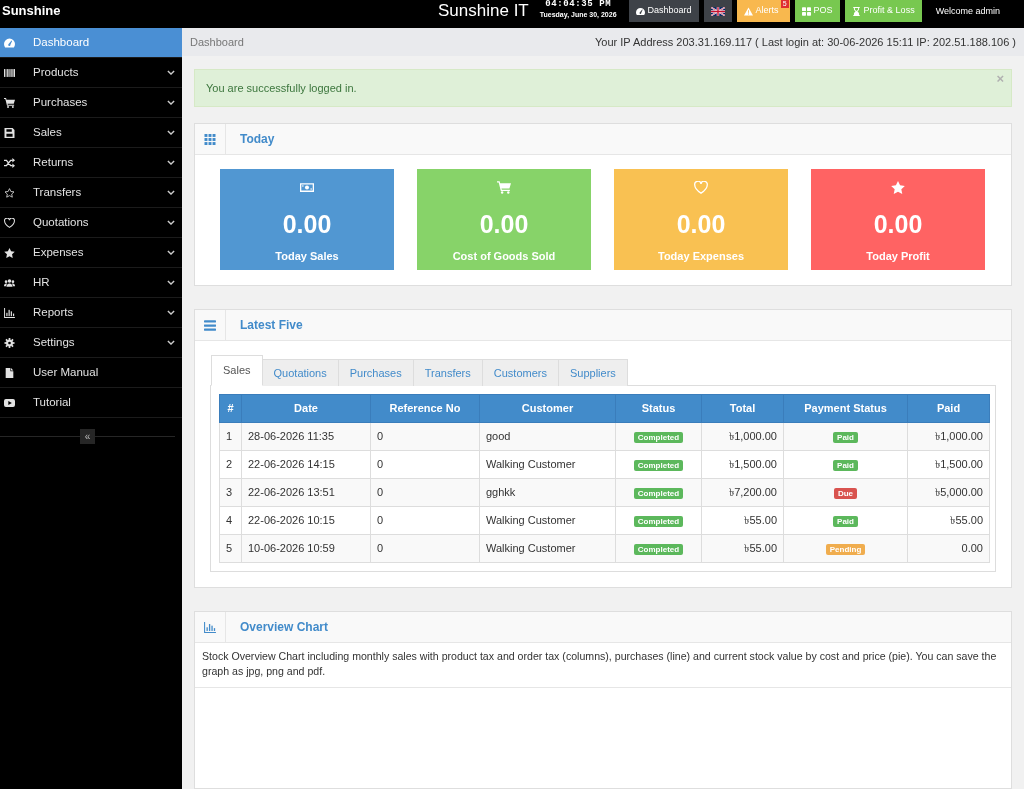  Describe the element at coordinates (237, 370) in the screenshot. I see `tab: Sales` at that location.